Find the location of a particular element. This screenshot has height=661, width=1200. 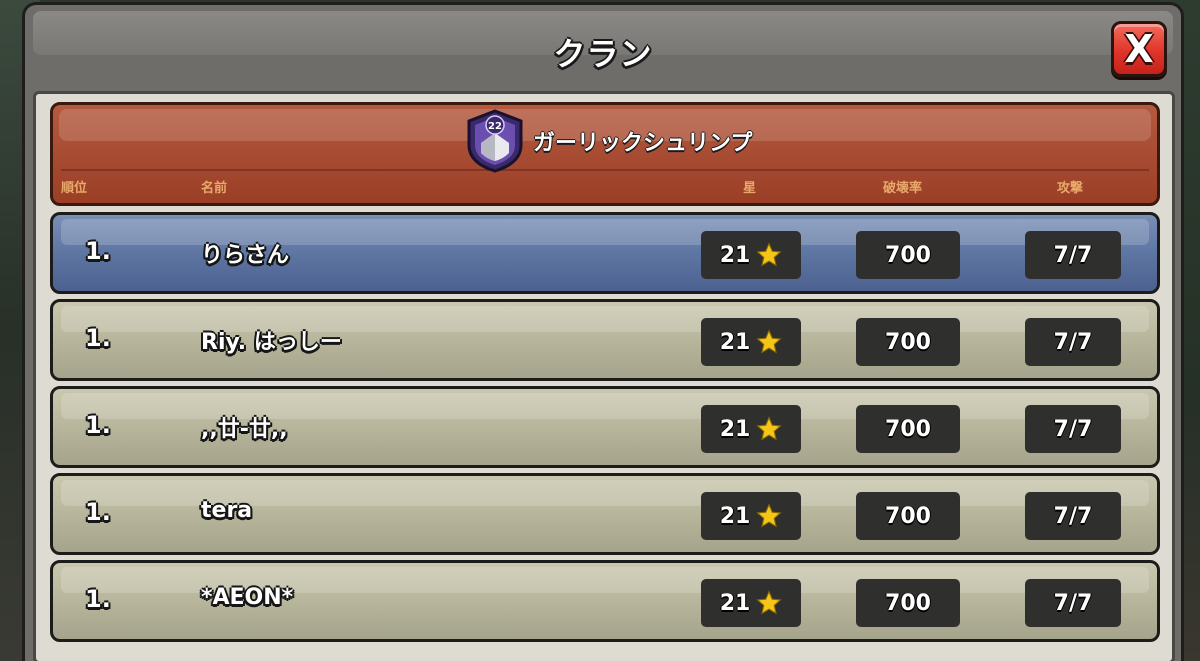

player-row: 1. tera 21 700 7/7 is located at coordinates (605, 514).